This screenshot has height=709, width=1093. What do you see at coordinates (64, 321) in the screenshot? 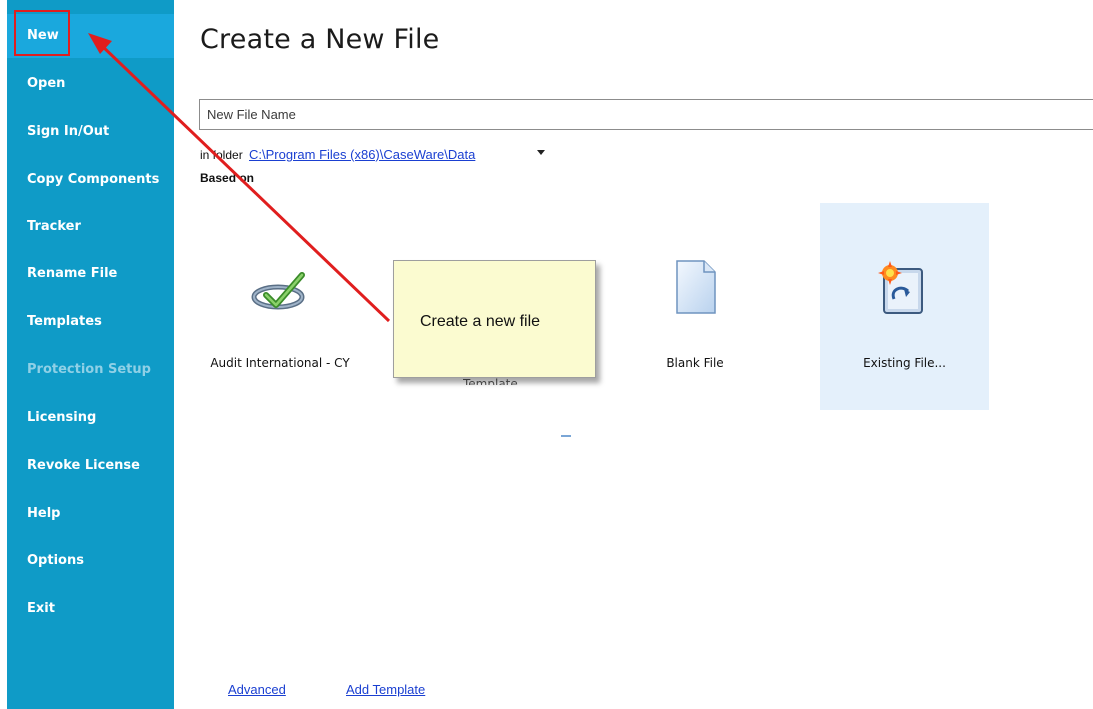
I see `sidebar-item-label: Templates` at bounding box center [64, 321].